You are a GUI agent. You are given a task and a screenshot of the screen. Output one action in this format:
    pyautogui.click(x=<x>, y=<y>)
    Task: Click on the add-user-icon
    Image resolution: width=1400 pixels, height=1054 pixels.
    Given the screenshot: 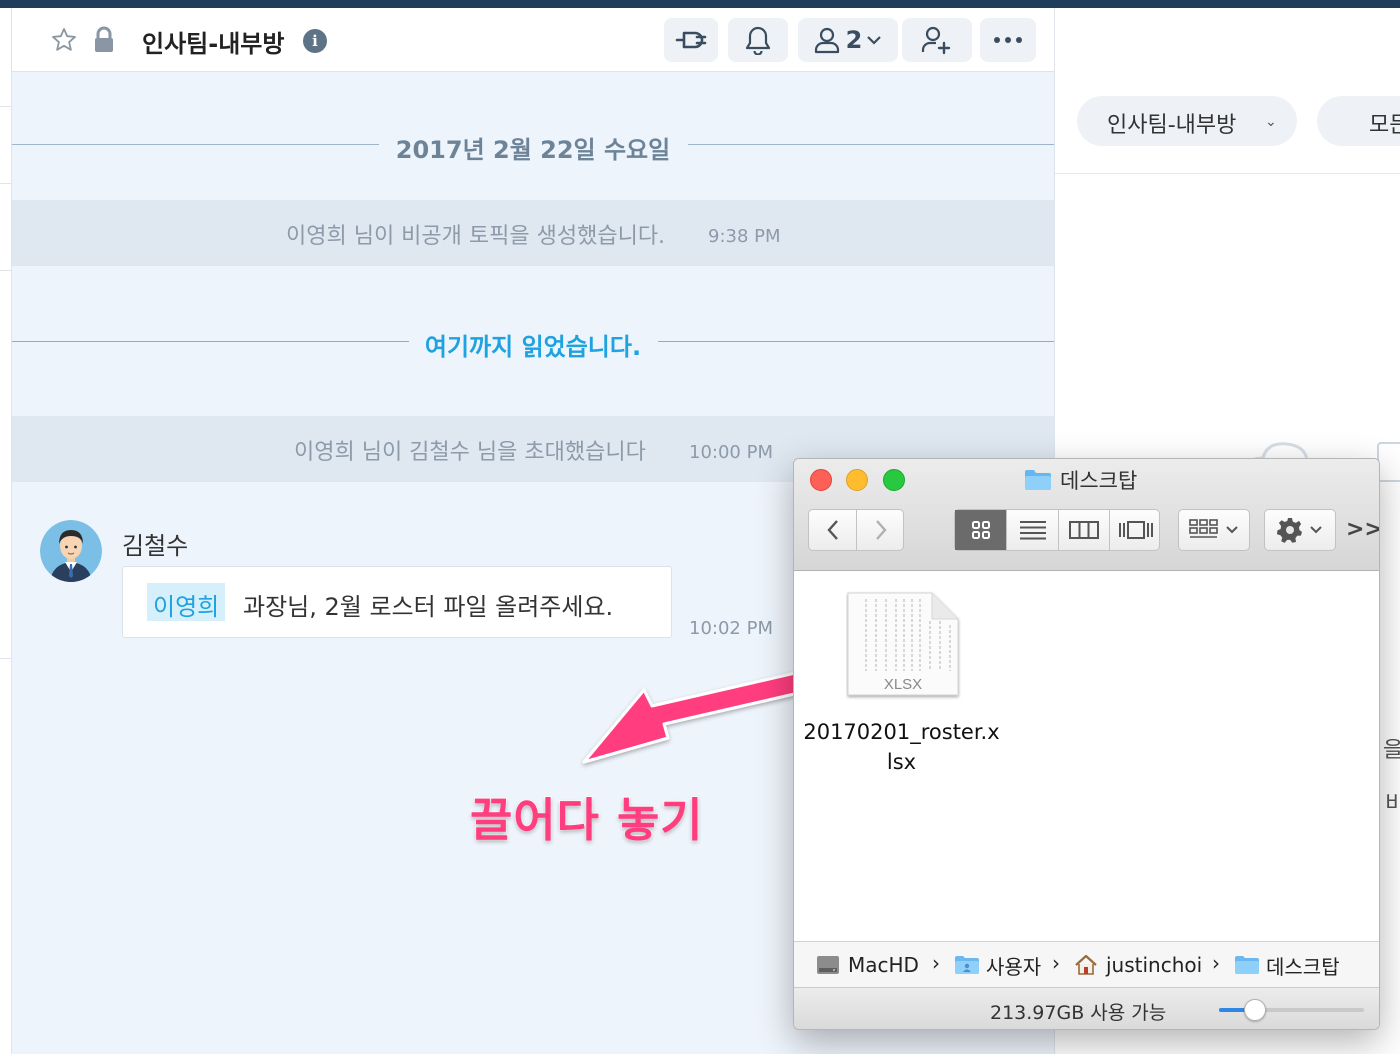 What is the action you would take?
    pyautogui.click(x=936, y=40)
    